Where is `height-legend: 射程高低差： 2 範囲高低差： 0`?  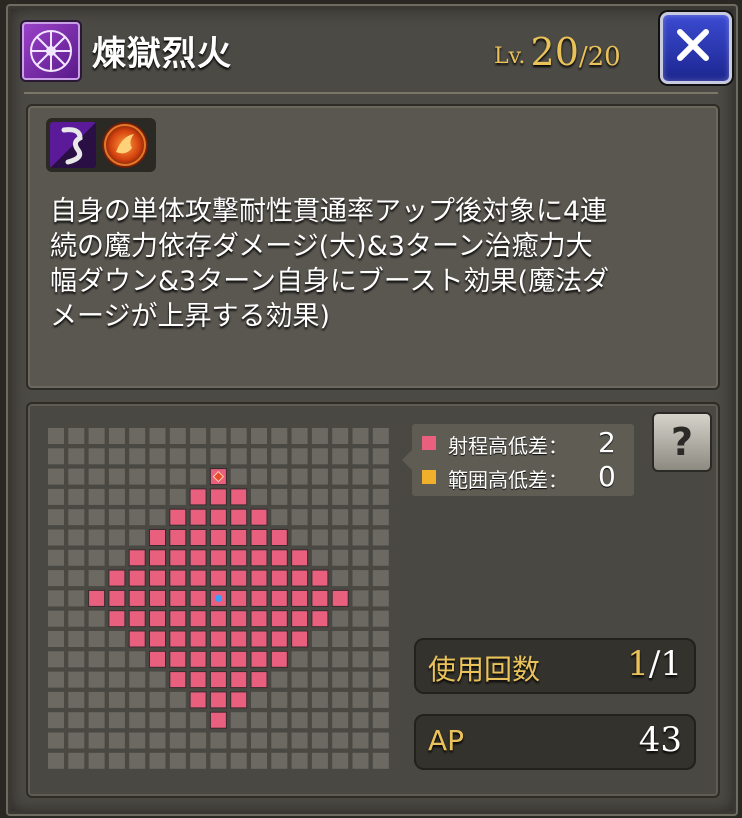
height-legend: 射程高低差： 2 範囲高低差： 0 is located at coordinates (518, 460).